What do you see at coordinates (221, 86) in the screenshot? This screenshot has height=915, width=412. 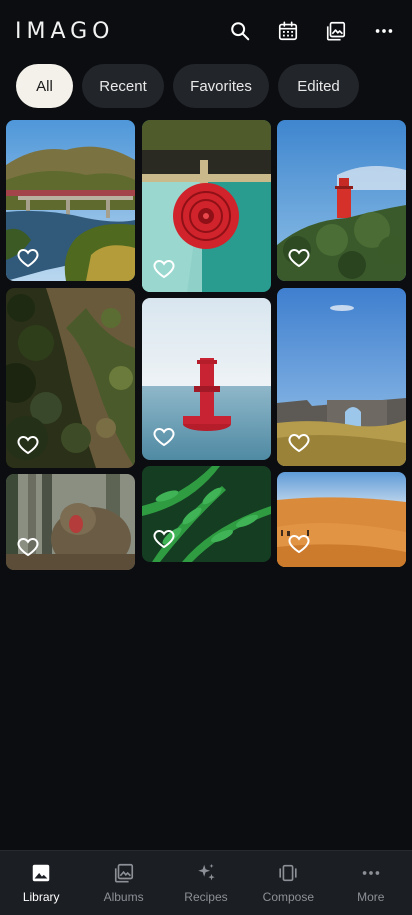 I see `chip-favorites: Favorites` at bounding box center [221, 86].